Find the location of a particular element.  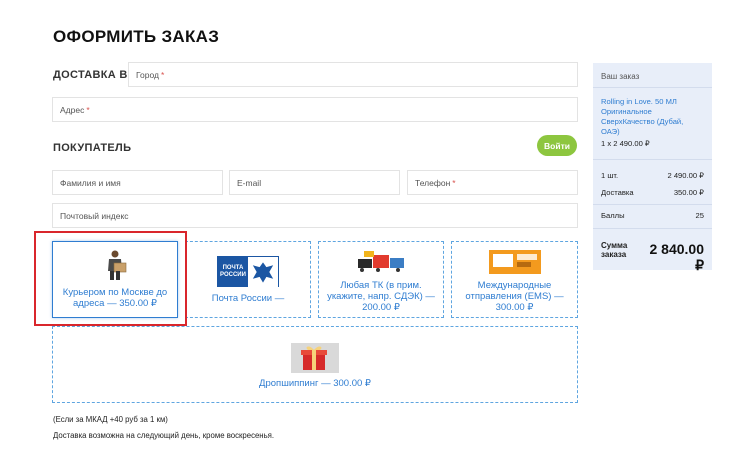

eagle-icon is located at coordinates (263, 272).